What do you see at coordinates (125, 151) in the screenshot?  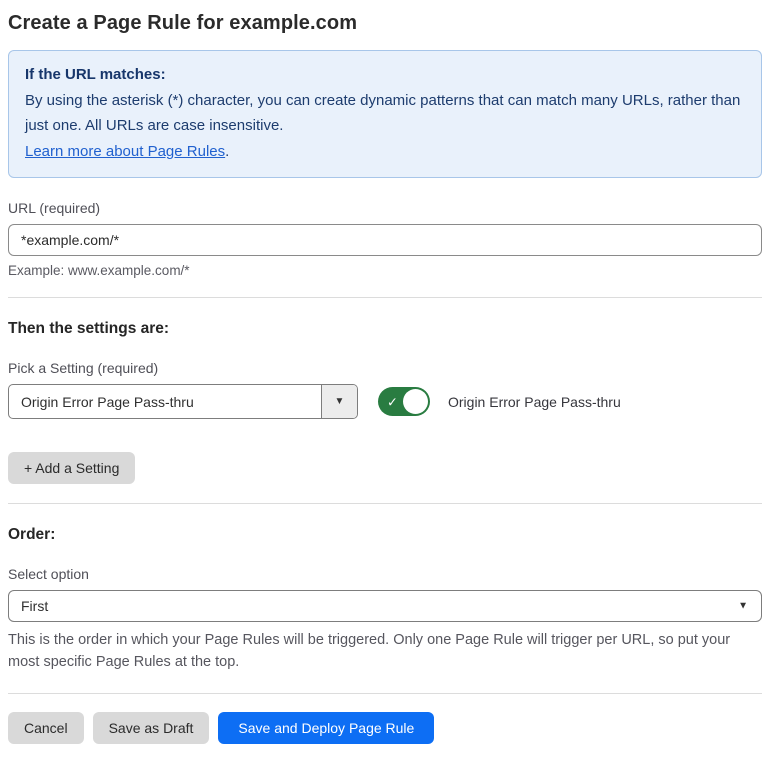 I see `learn-more-link: Learn more about Page Rules` at bounding box center [125, 151].